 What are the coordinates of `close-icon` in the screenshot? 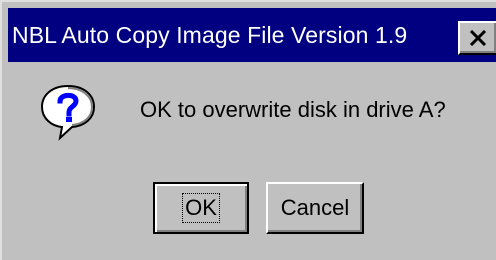 It's located at (478, 38).